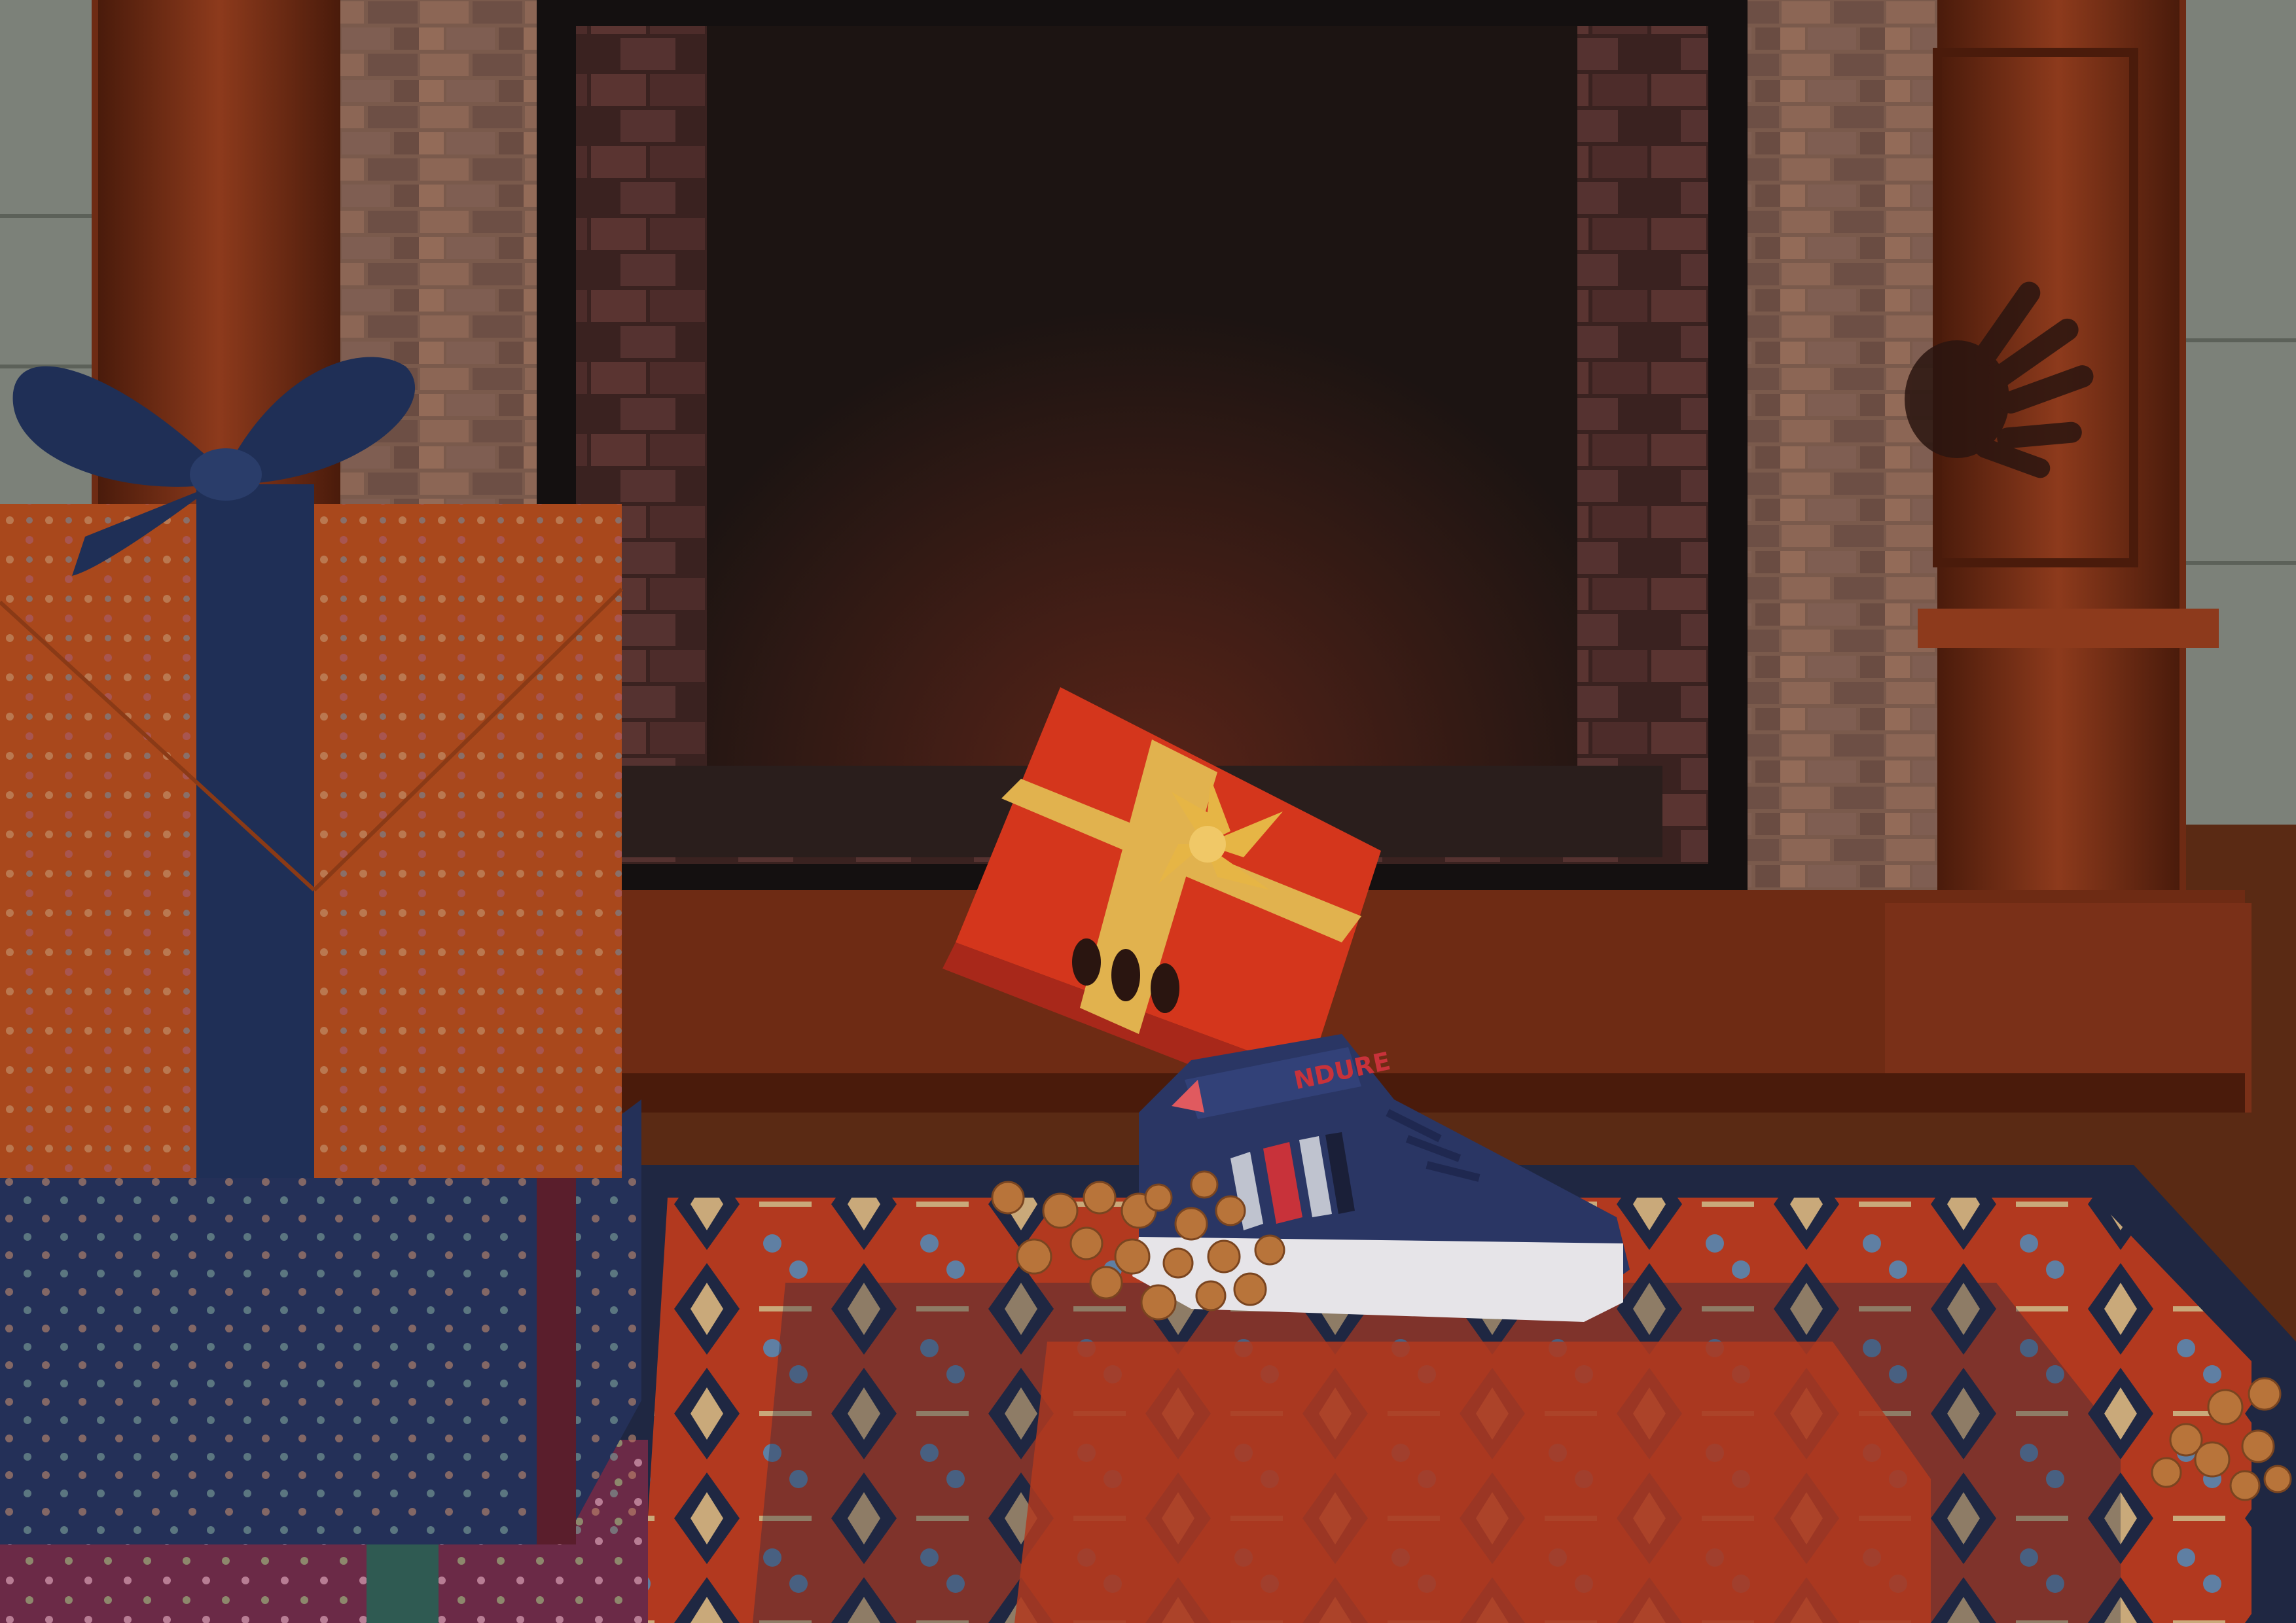  What do you see at coordinates (312, 831) in the screenshot?
I see `orange-gift` at bounding box center [312, 831].